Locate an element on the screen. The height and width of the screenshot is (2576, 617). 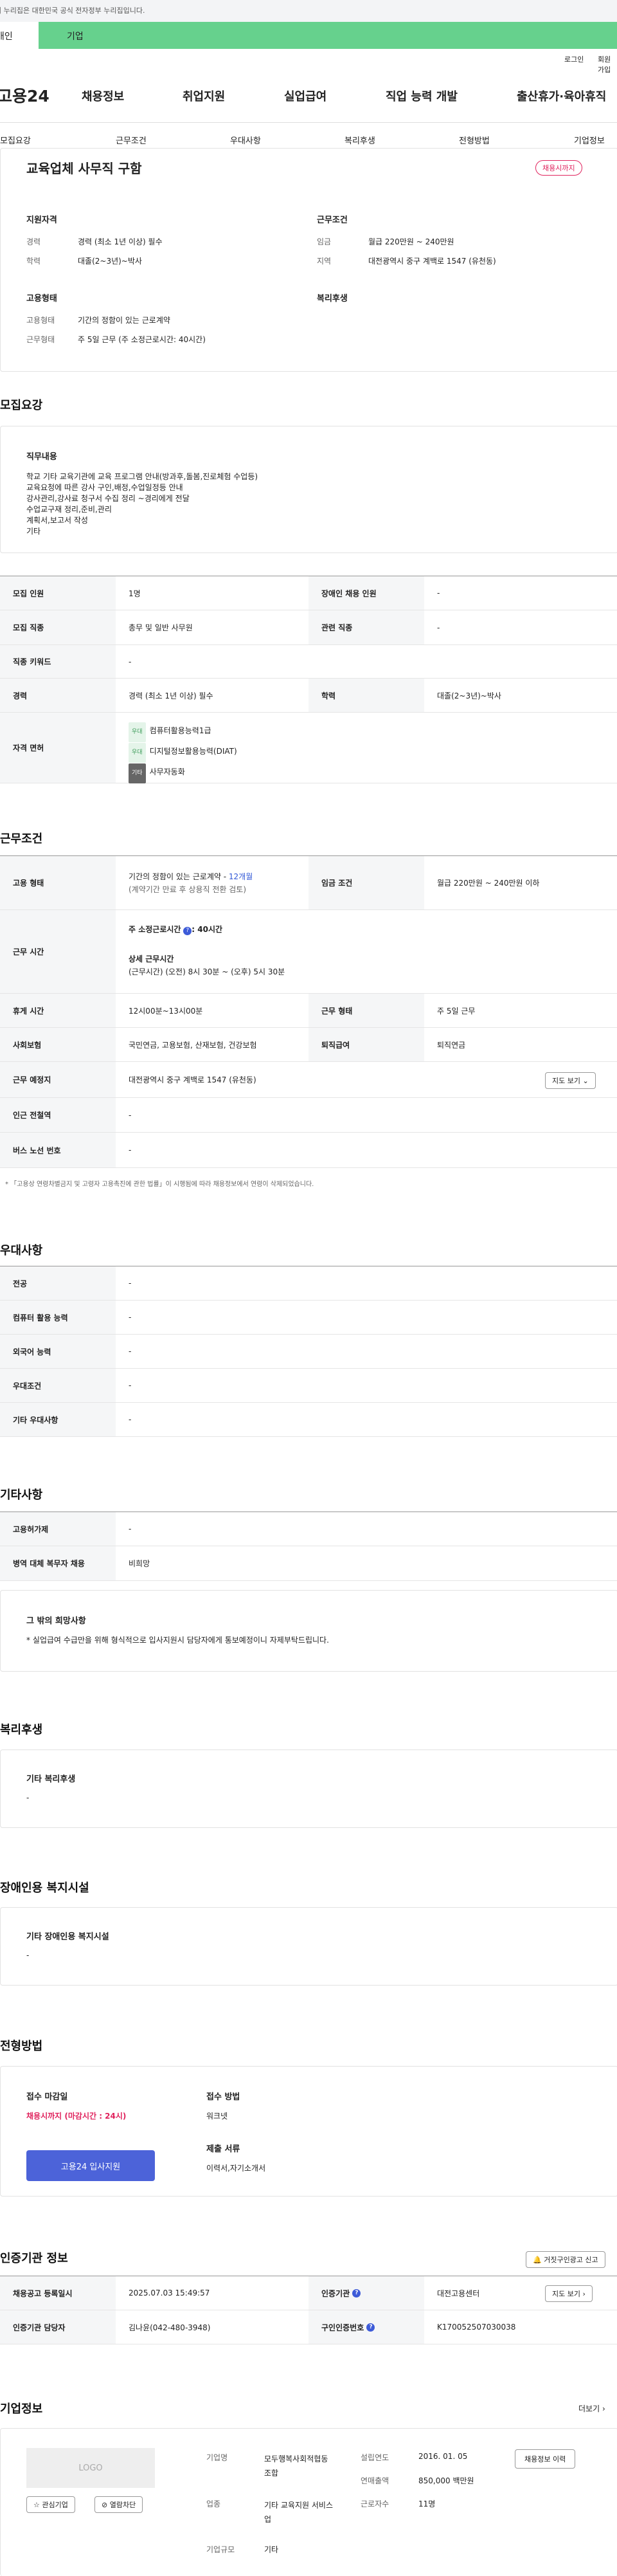
retire-value: 퇴직연금 is located at coordinates (452, 1045).